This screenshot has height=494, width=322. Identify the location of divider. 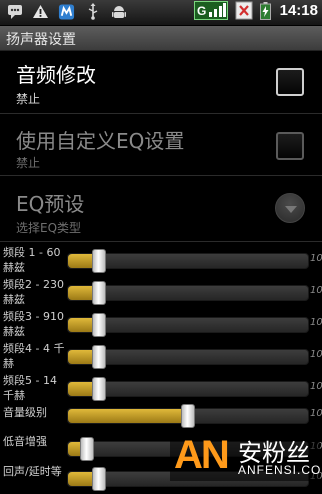
(161, 241).